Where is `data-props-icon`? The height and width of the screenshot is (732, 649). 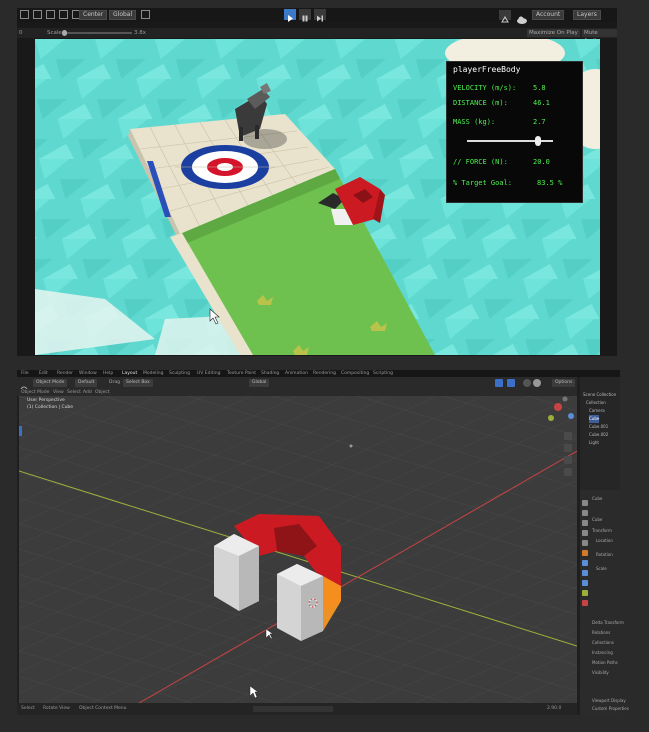
data-props-icon is located at coordinates (585, 593).